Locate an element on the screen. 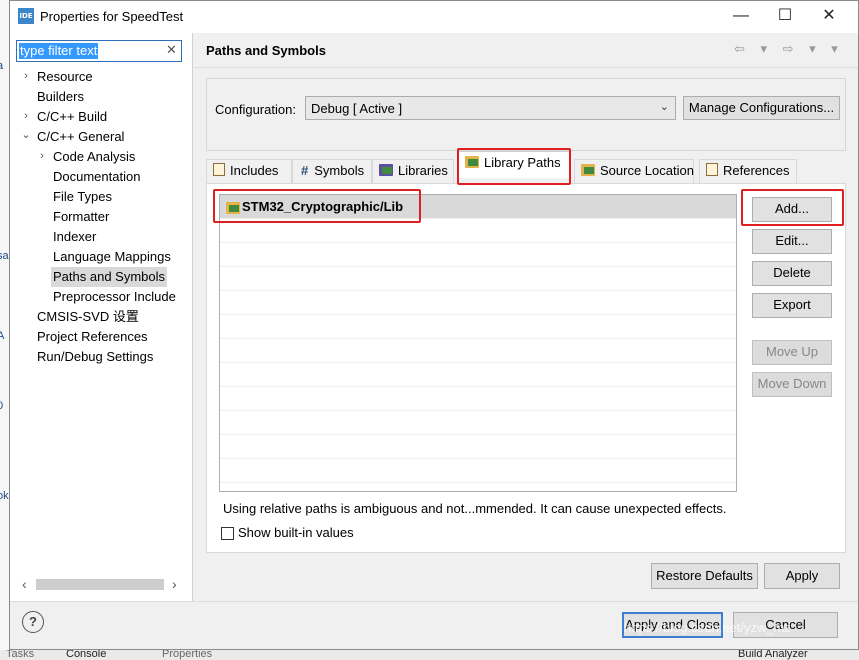 Image resolution: width=859 pixels, height=660 pixels. window-title: Properties for SpeedTest is located at coordinates (112, 16).